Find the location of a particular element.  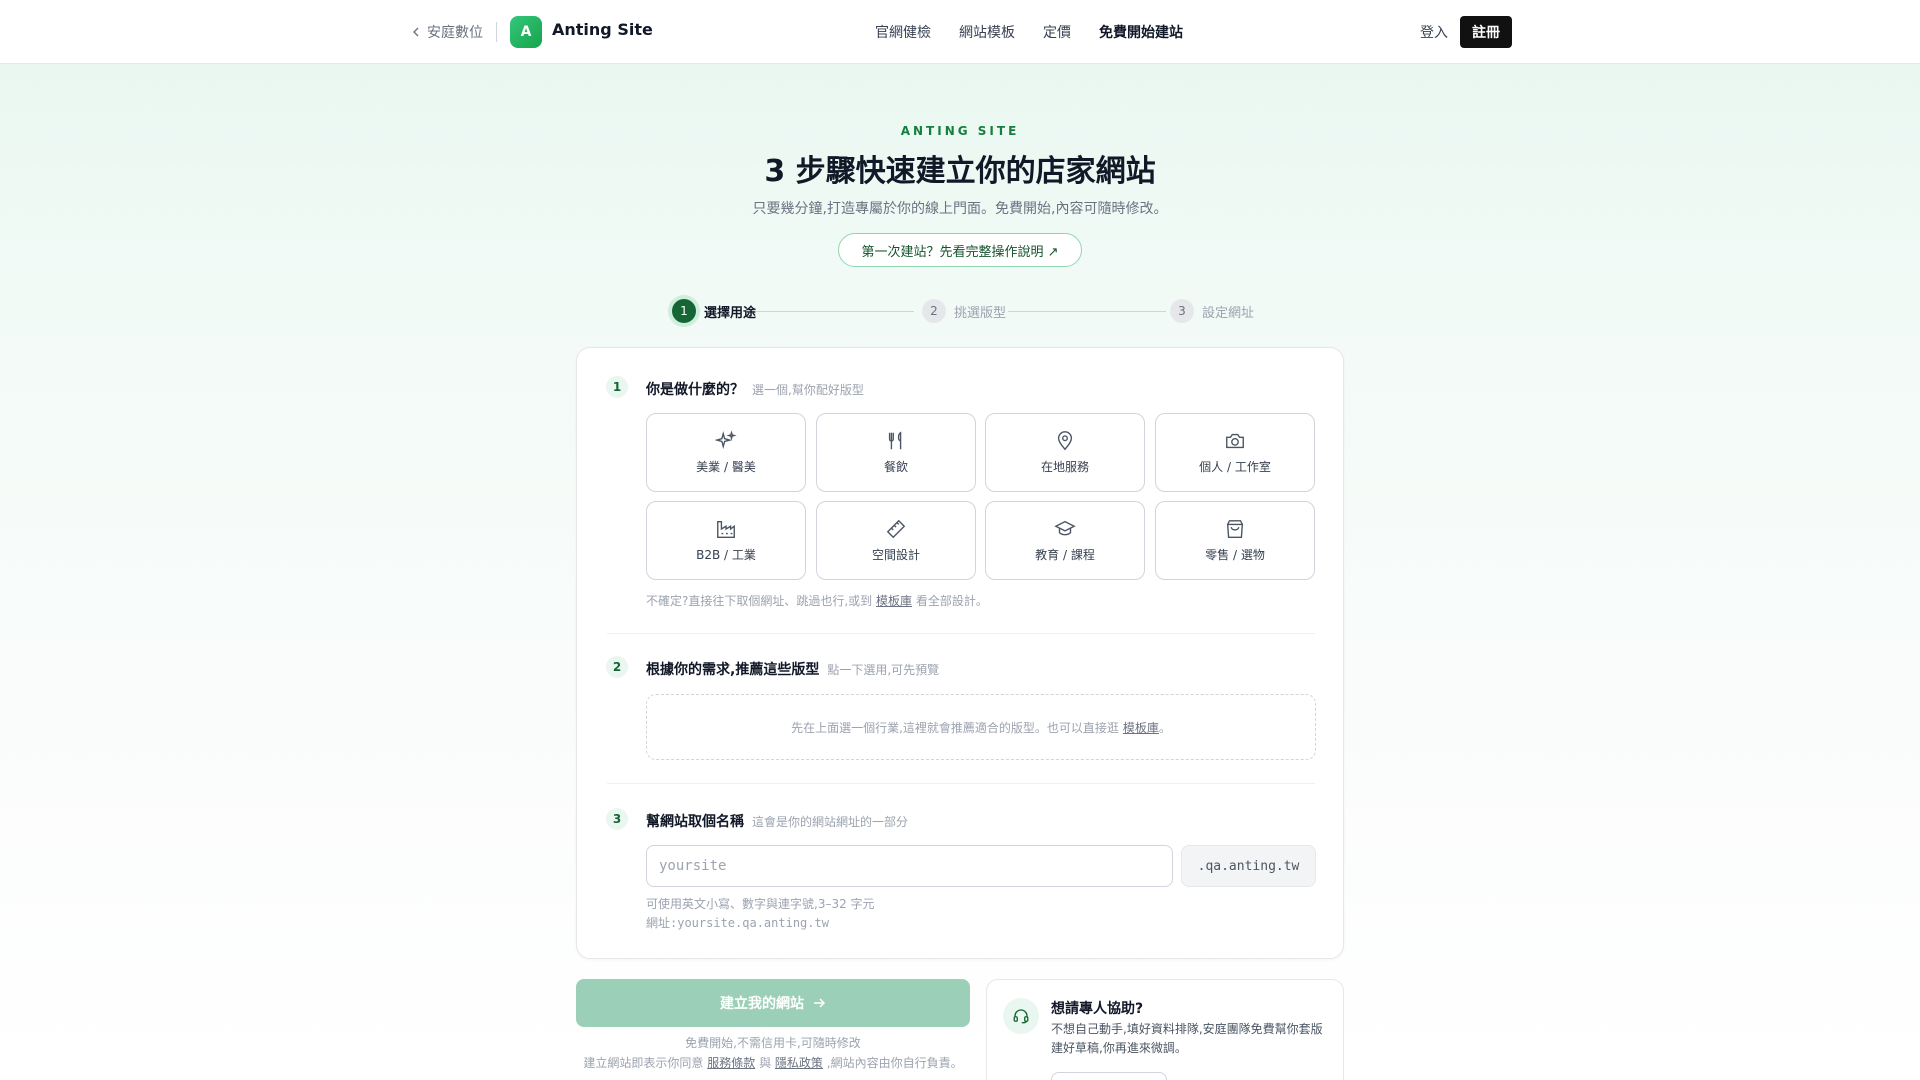

terms-link: 服務條款 is located at coordinates (731, 1063).